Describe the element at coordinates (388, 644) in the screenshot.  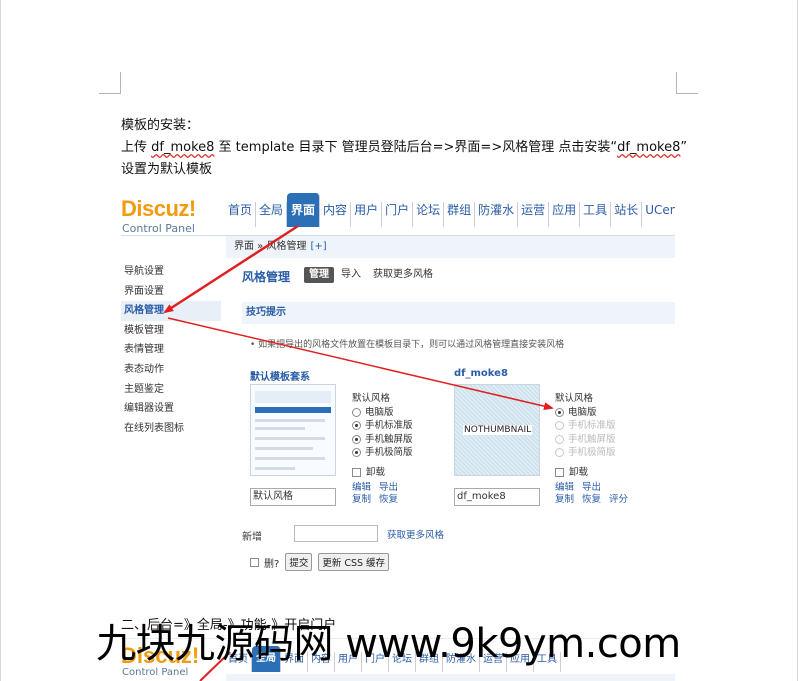
I see `site-watermark: 九块九源码网 www.9k9ym.com` at that location.